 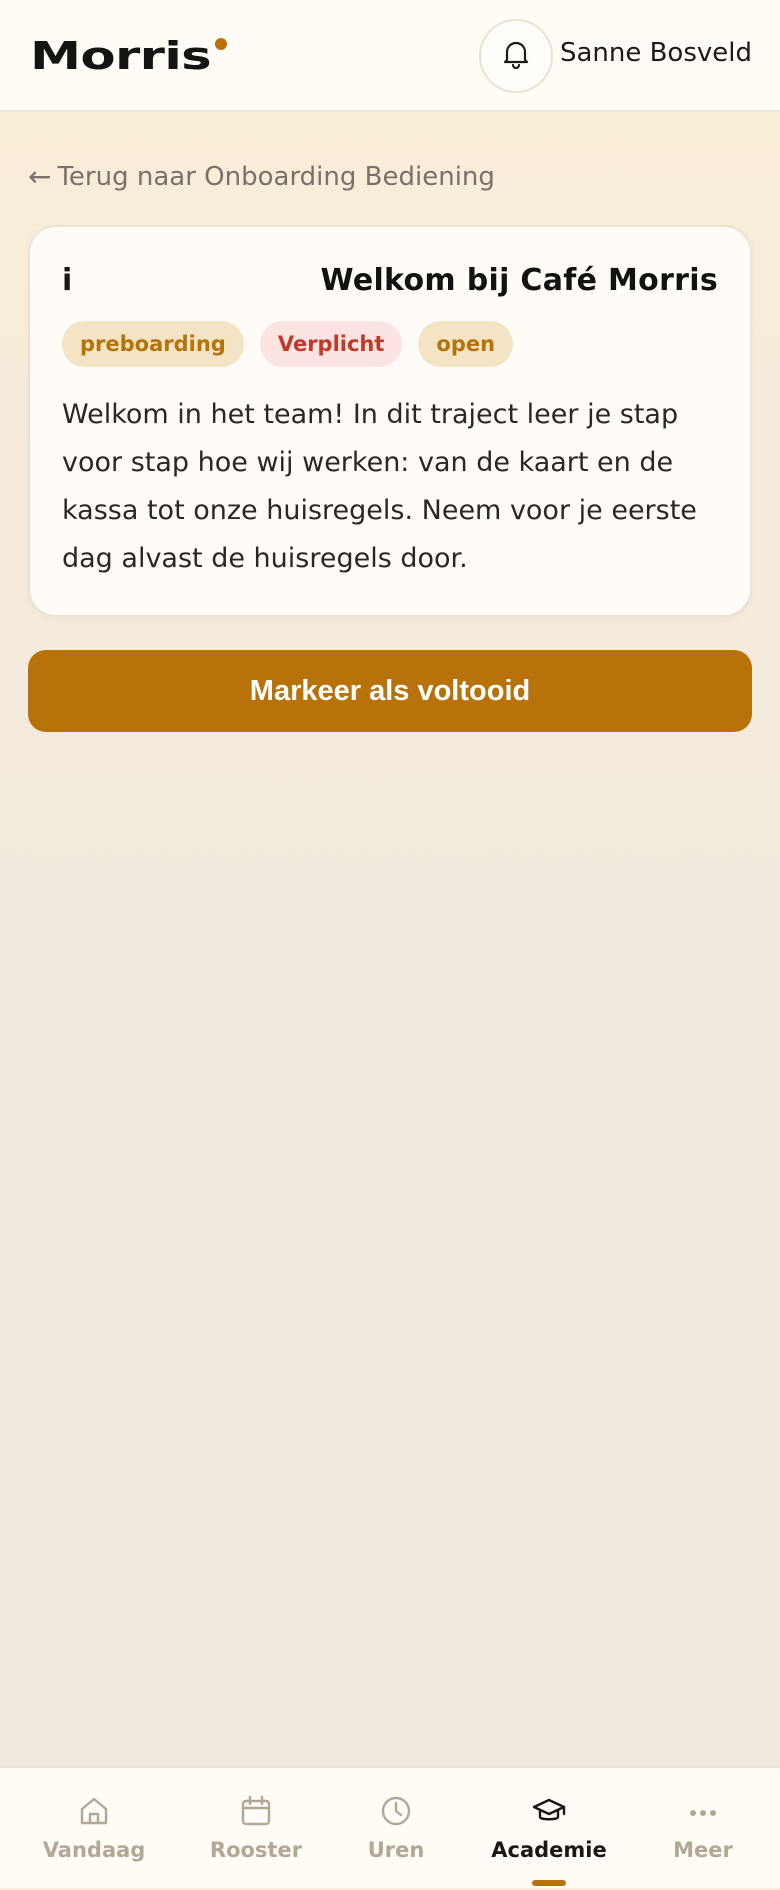 What do you see at coordinates (519, 280) in the screenshot?
I see `lesson-title: Welkom bij Café Morris` at bounding box center [519, 280].